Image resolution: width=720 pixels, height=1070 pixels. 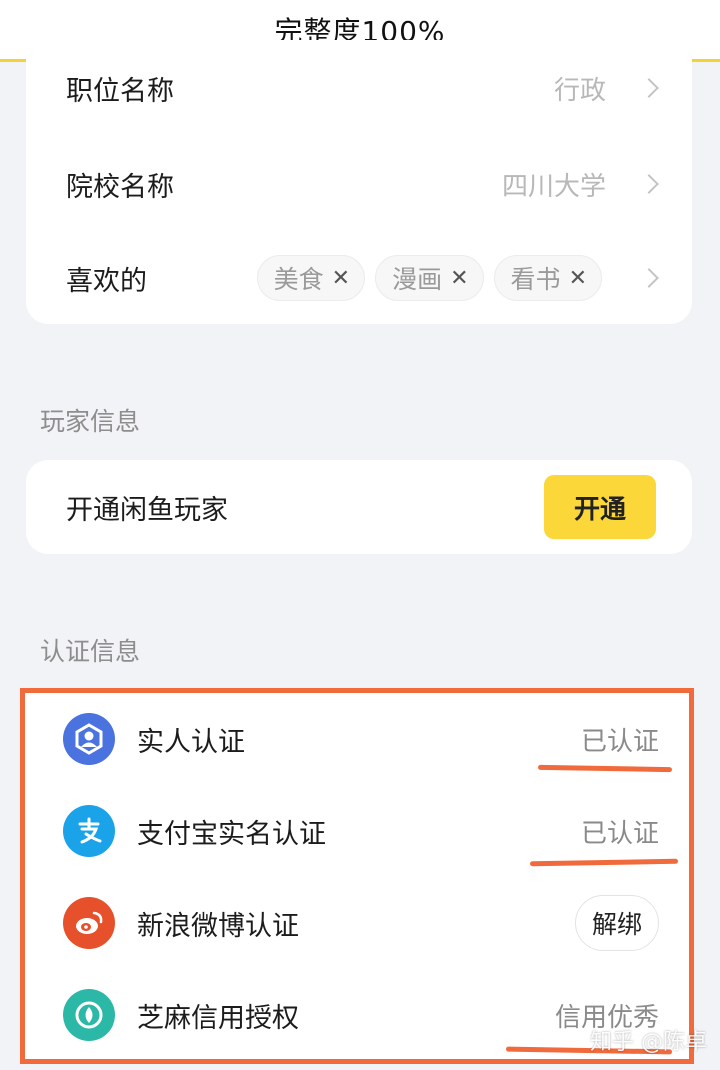 I want to click on like-tag: 美食 ✕, so click(x=311, y=278).